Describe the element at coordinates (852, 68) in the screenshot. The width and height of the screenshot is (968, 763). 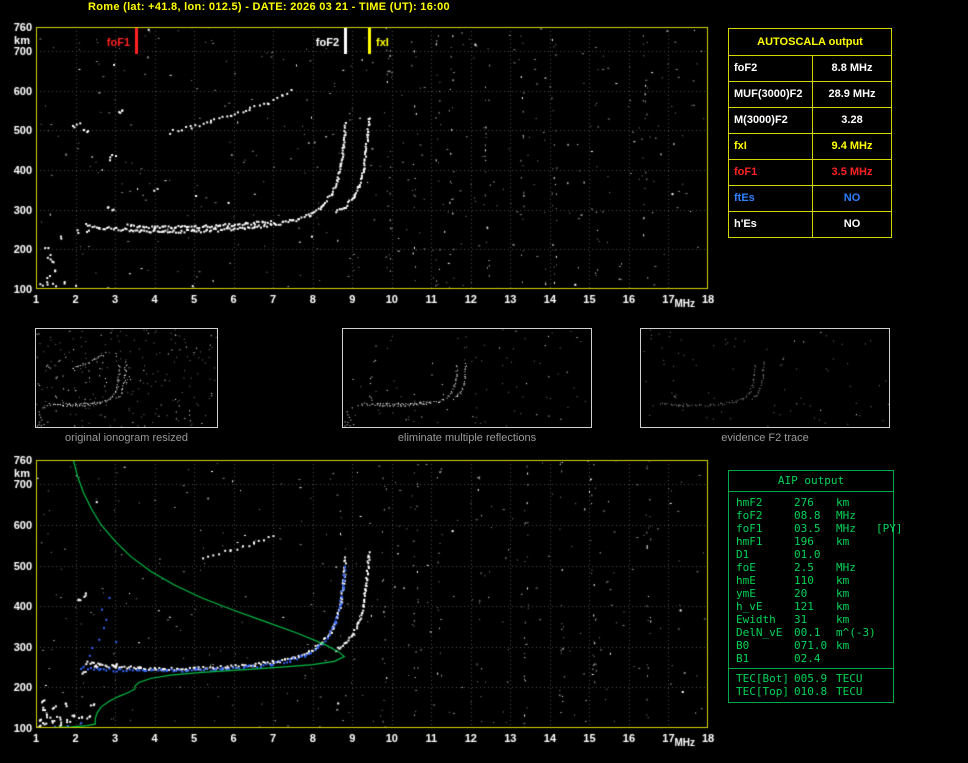
I see `autoscala-row-value: 8.8 MHz` at that location.